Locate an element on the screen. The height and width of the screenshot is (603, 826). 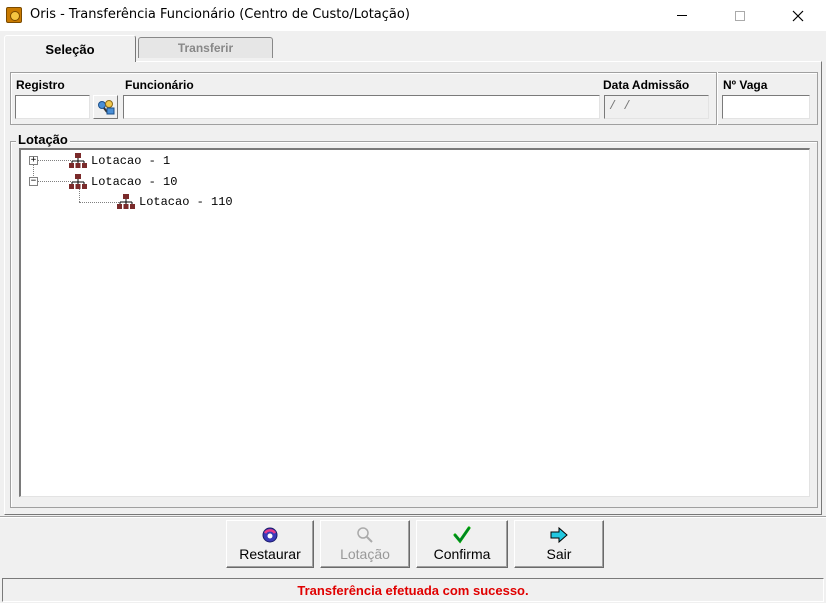
minimize-button is located at coordinates (682, 15).